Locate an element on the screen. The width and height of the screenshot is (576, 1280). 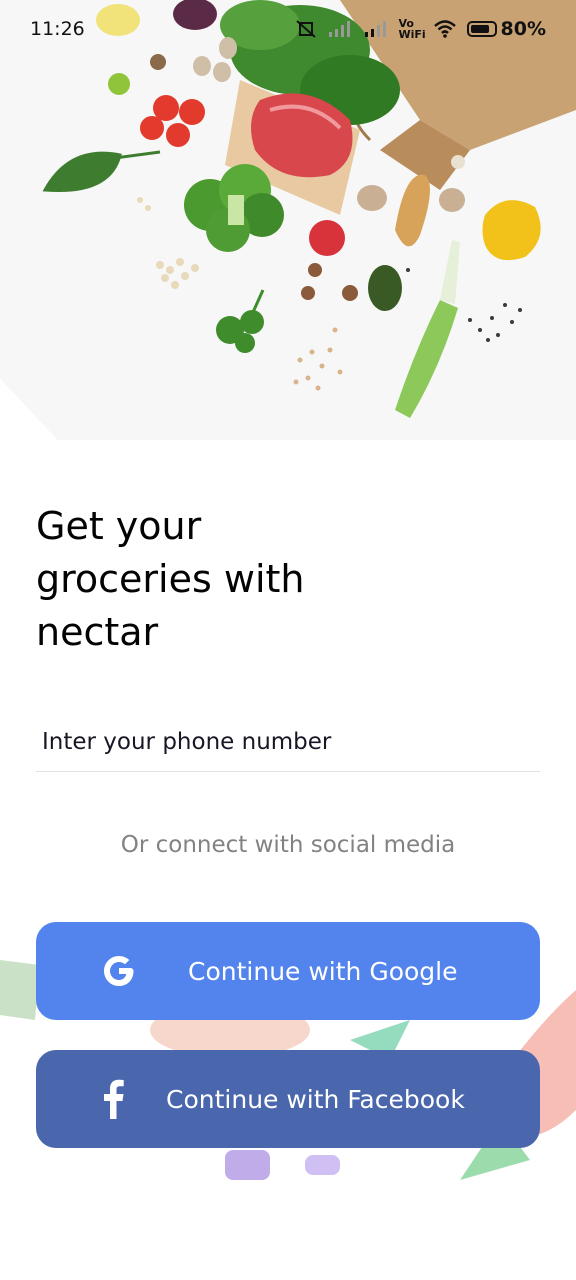
status-bar: 11:26 Vo WiFi 80% is located at coordinates (288, 29).